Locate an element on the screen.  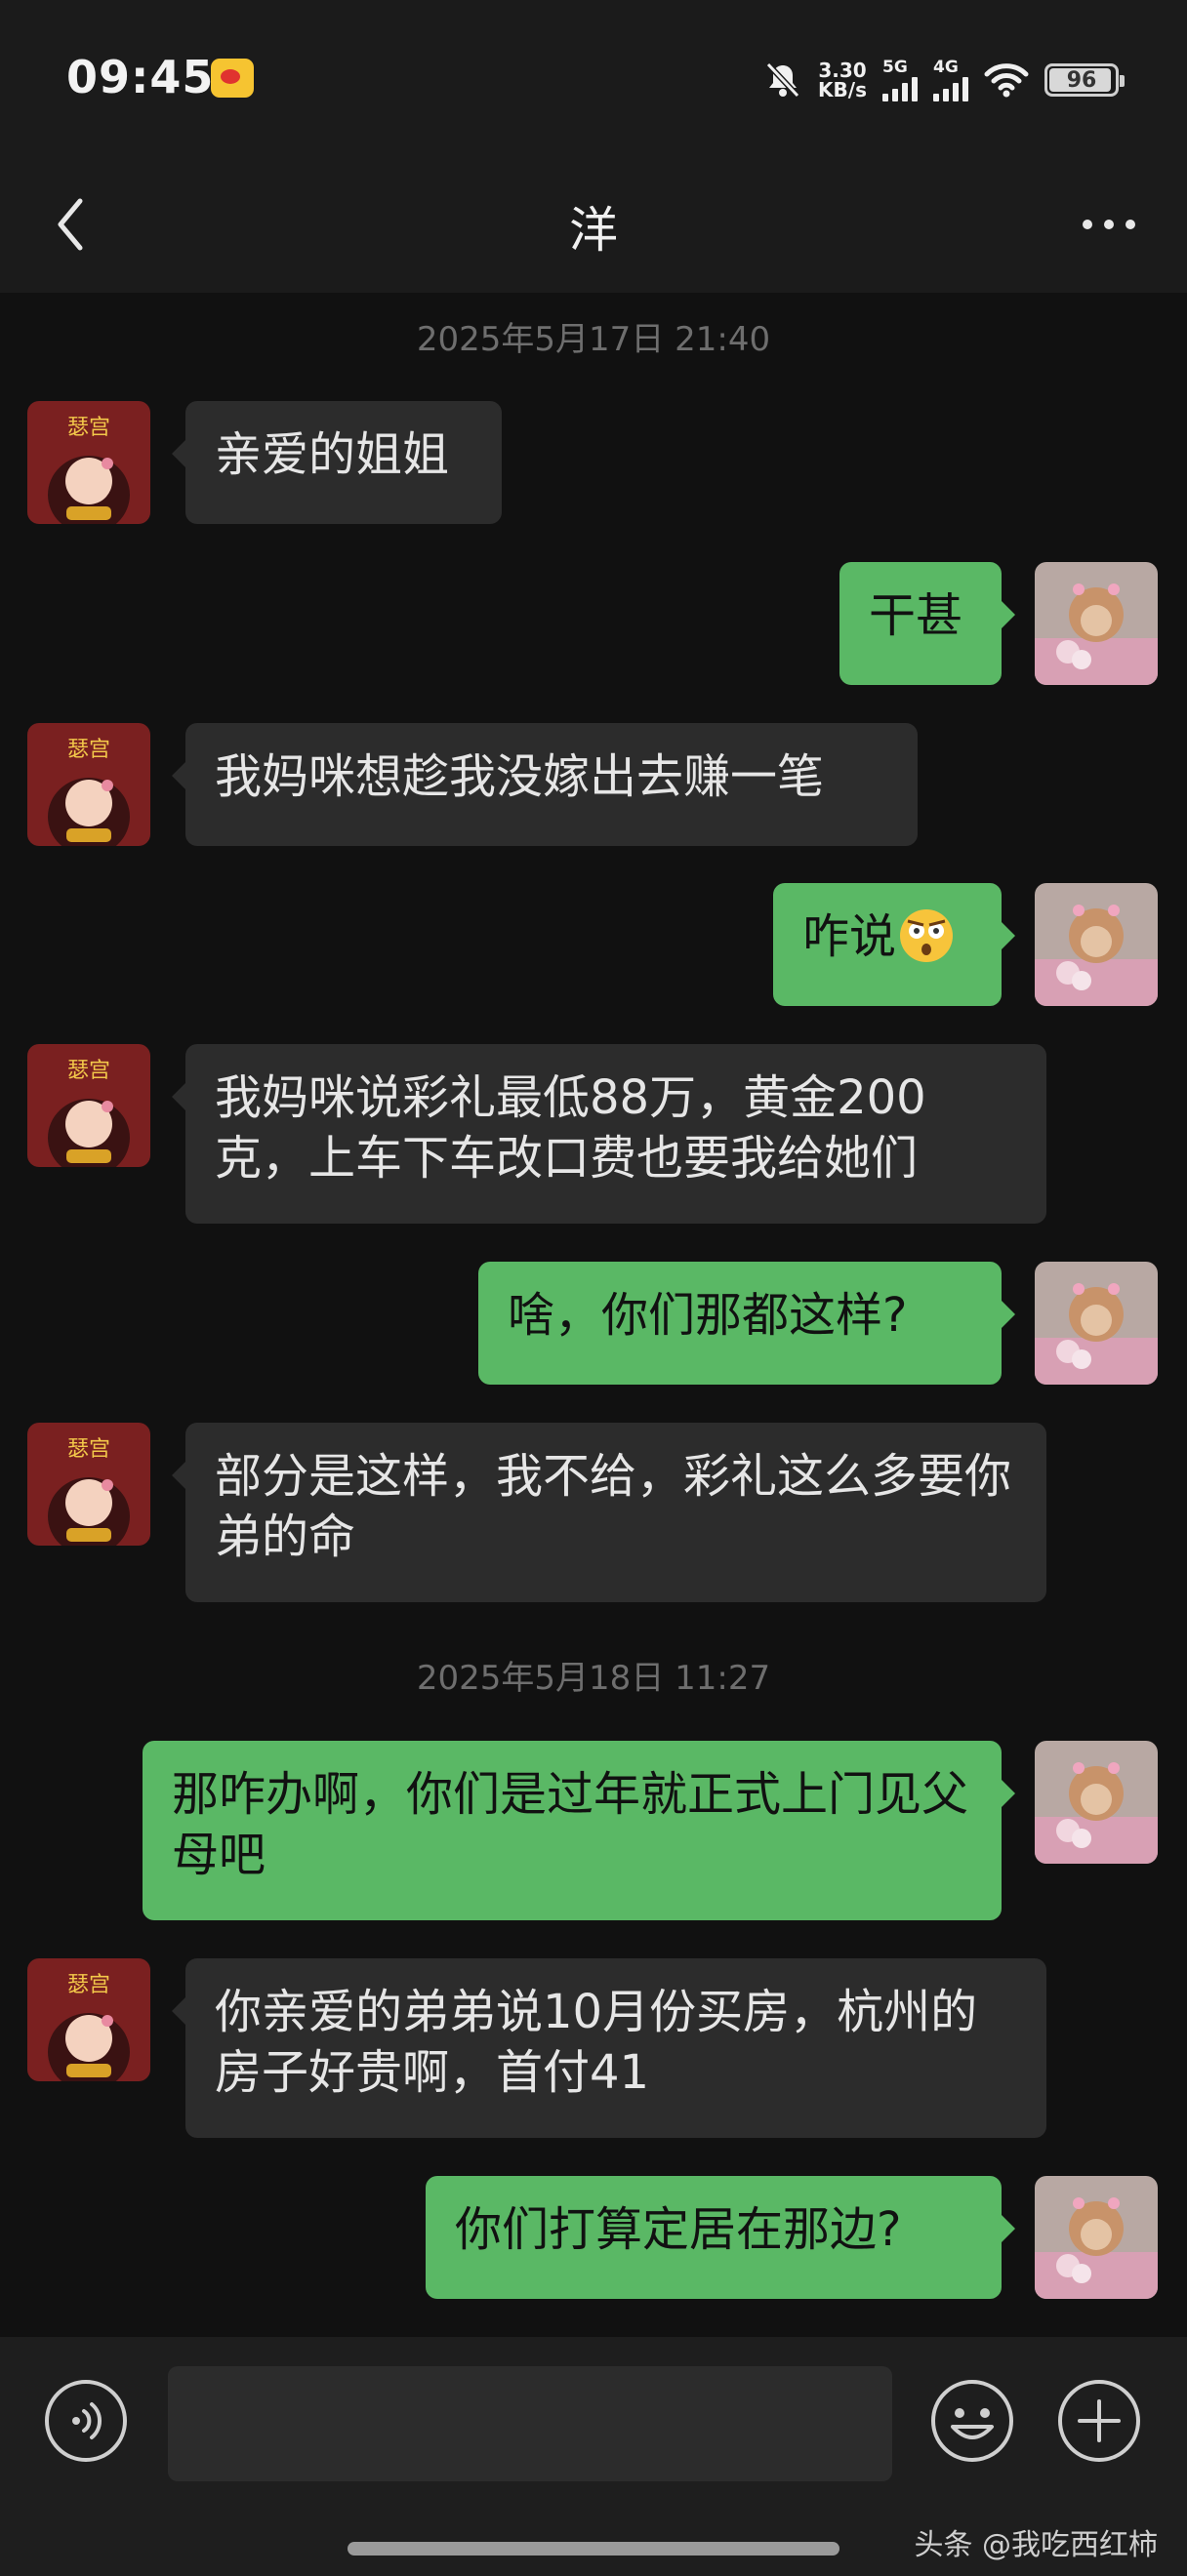
watermark: 头条 @我吃西红柿 is located at coordinates (1036, 2545).